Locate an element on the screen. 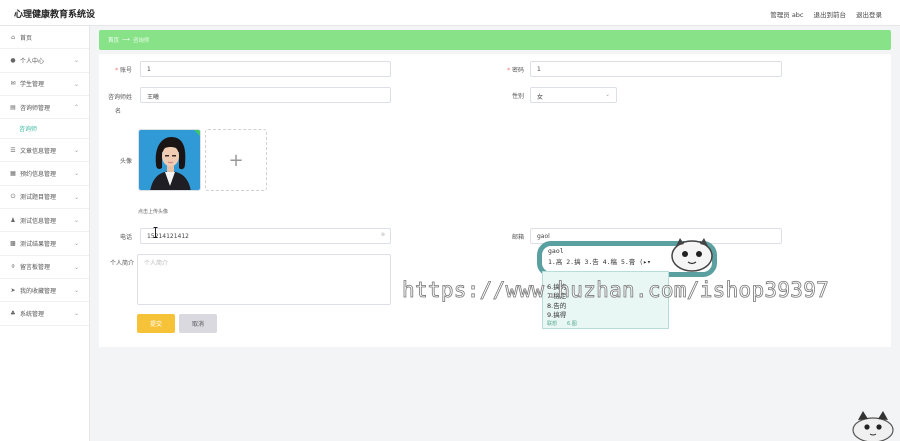  sidebar-item-label: 学生管理 is located at coordinates (32, 85).